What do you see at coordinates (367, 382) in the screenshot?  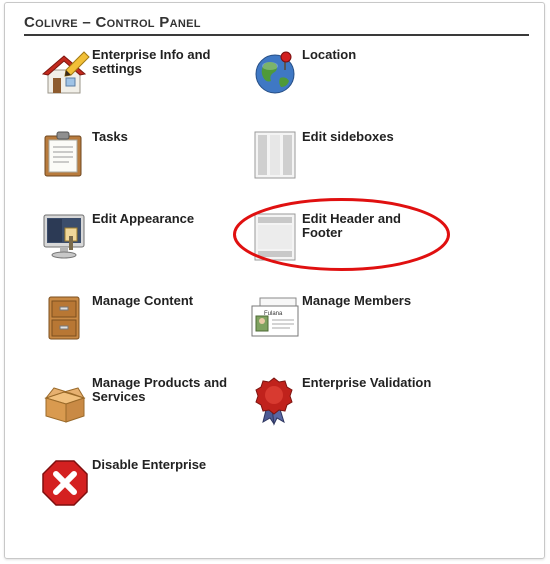 I see `item-label: Enterprise Validation` at bounding box center [367, 382].